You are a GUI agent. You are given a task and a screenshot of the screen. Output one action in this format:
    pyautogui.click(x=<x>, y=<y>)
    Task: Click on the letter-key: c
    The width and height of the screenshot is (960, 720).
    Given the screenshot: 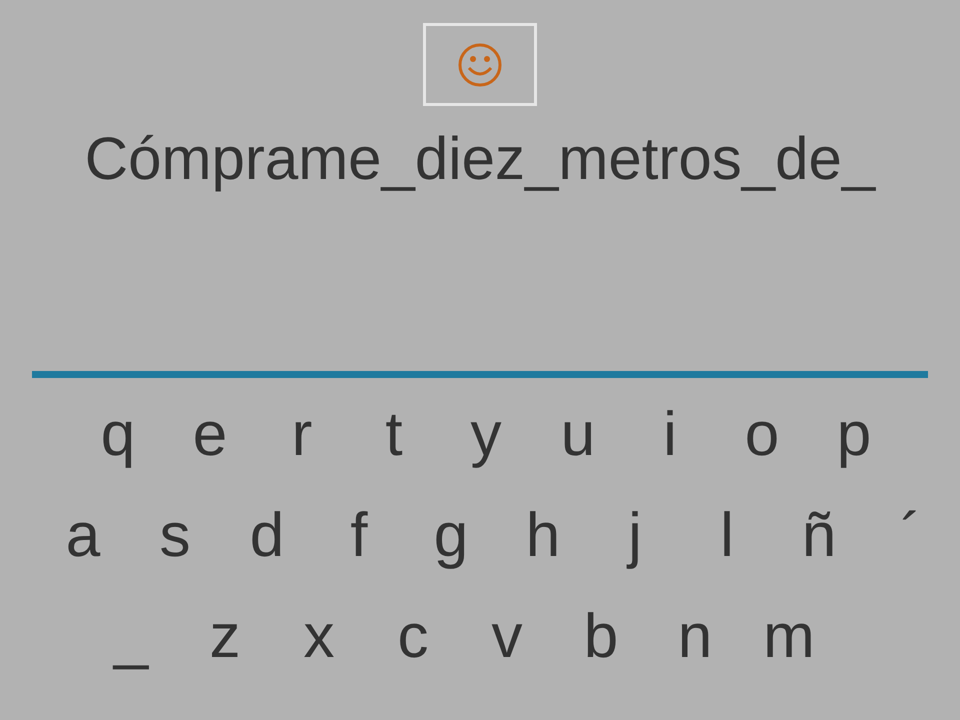 What is the action you would take?
    pyautogui.click(x=413, y=637)
    